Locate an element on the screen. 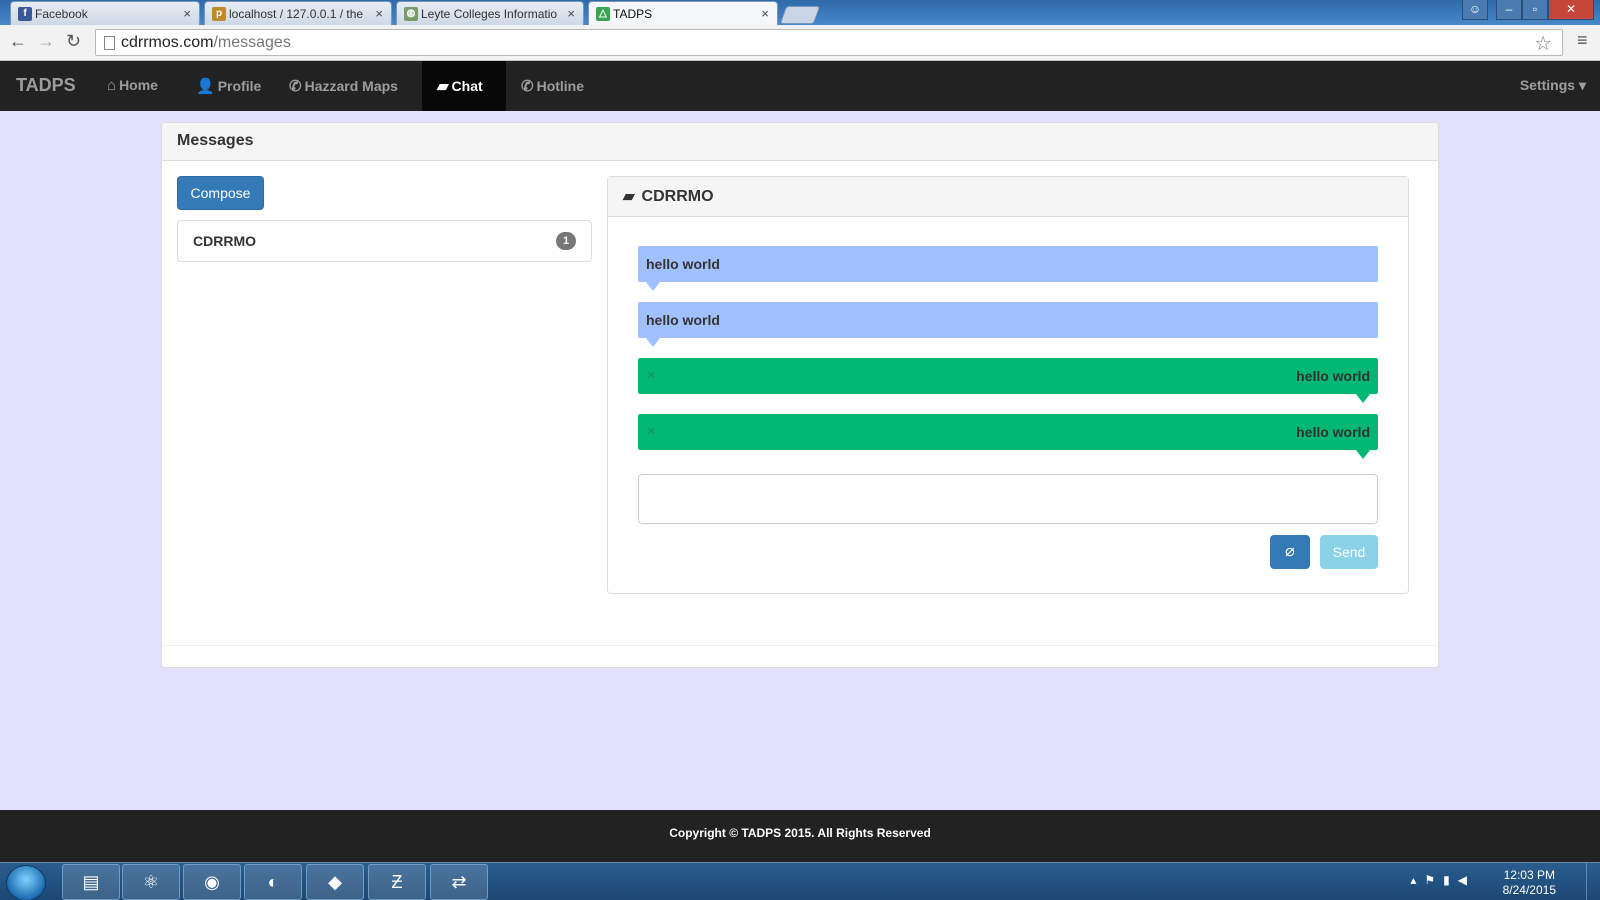 The height and width of the screenshot is (900, 1600). url-path: /messages is located at coordinates (252, 42).